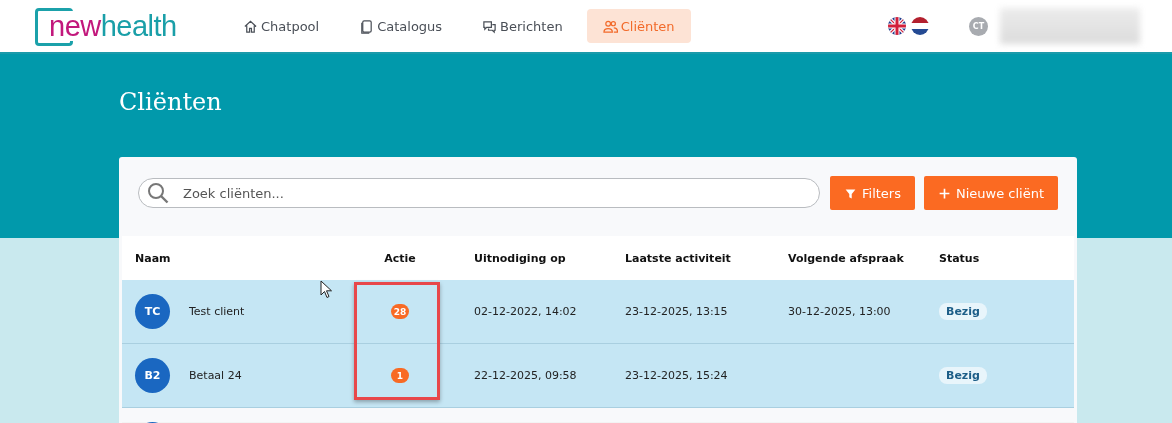  Describe the element at coordinates (401, 26) in the screenshot. I see `nav-tab: Catalogus` at that location.